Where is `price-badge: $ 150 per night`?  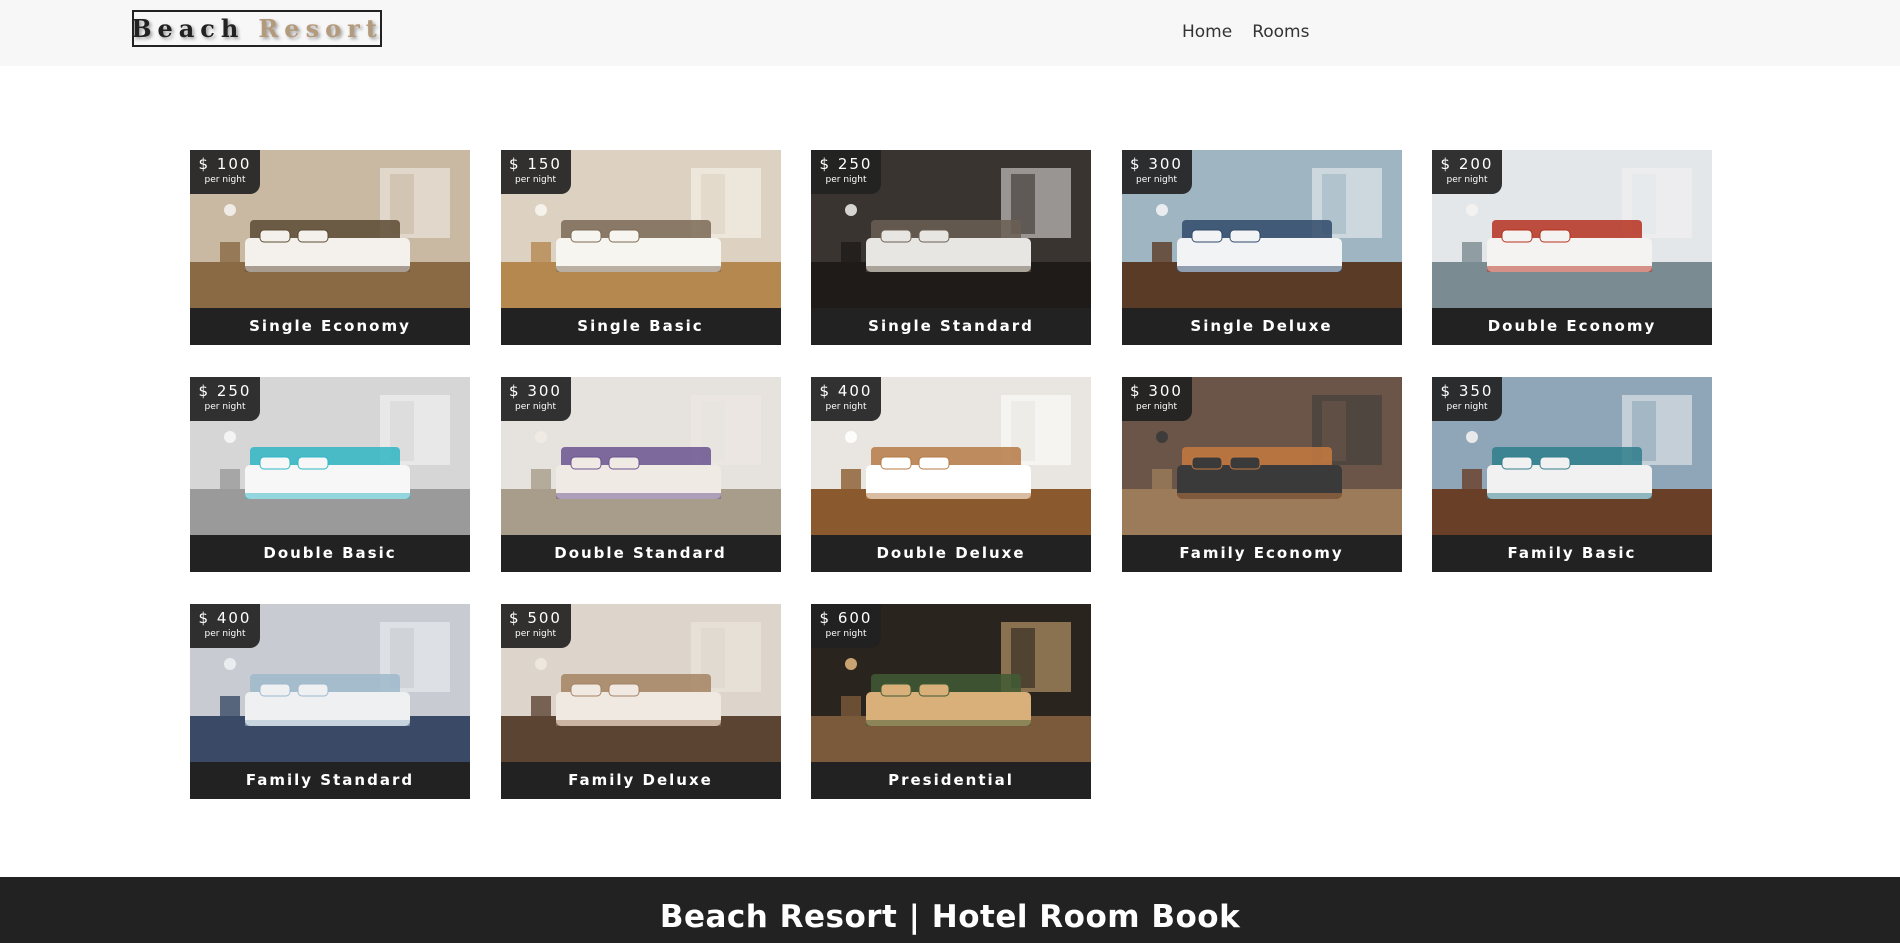 price-badge: $ 150 per night is located at coordinates (535, 172).